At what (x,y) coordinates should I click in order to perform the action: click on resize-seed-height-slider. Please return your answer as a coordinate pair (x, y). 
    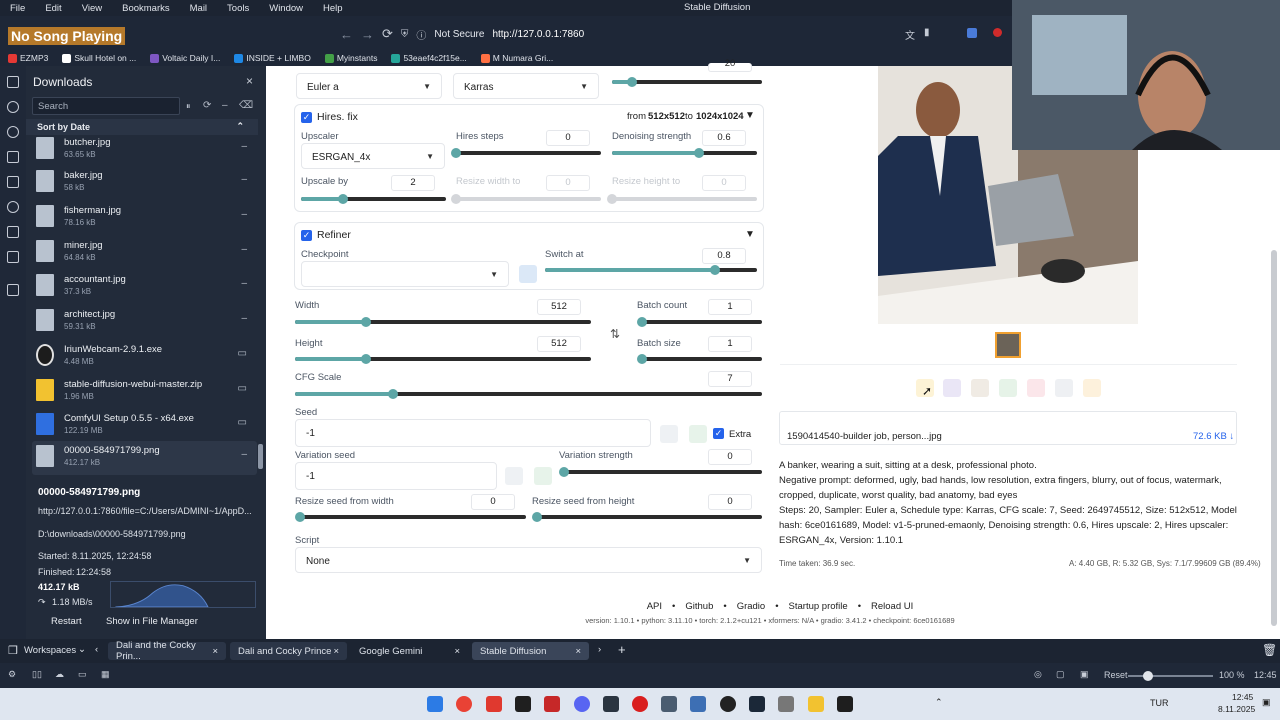
    Looking at the image, I should click on (647, 517).